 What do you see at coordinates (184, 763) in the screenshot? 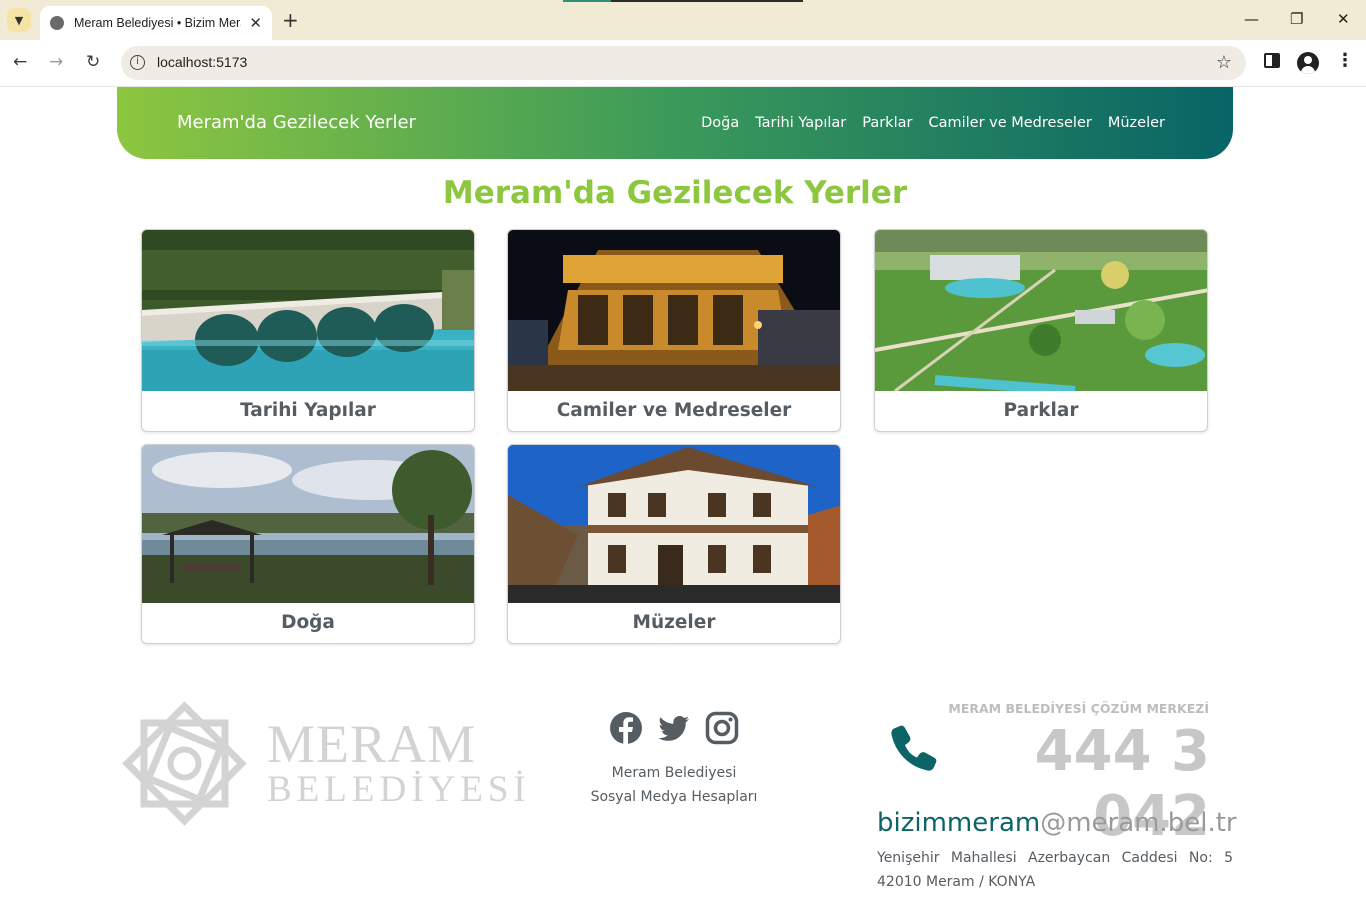
I see `meram-emblem-icon` at bounding box center [184, 763].